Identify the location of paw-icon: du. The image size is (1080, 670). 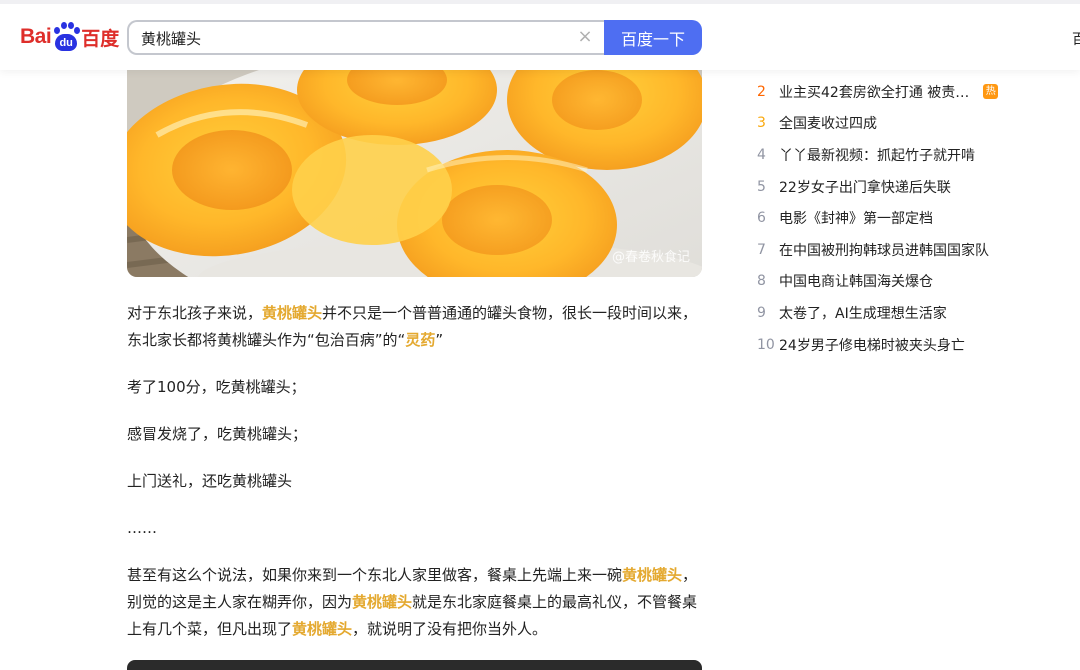
(66, 37).